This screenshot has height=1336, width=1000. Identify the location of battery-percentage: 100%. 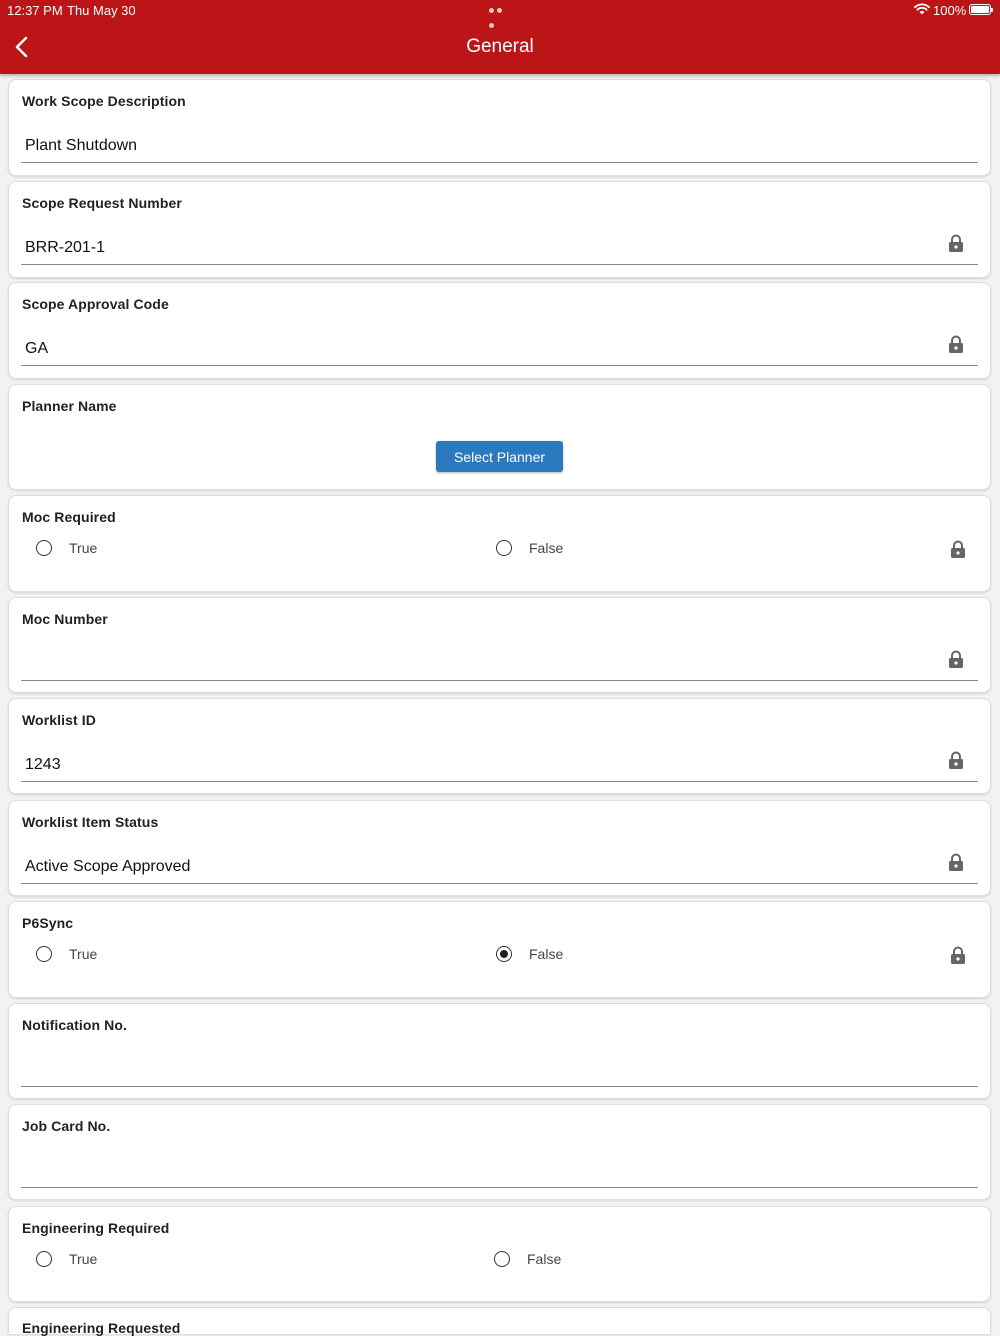
(950, 10).